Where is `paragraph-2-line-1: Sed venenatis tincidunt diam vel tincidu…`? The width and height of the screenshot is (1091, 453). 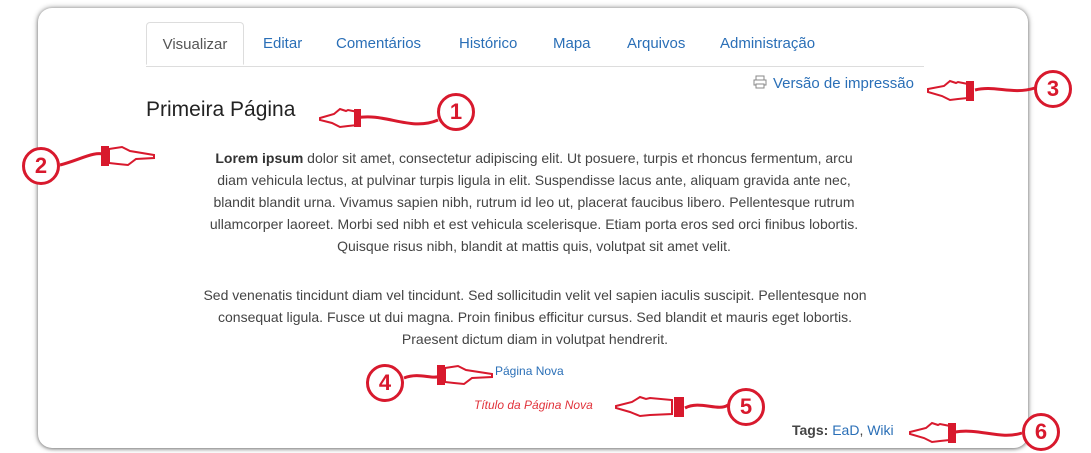
paragraph-2-line-1: Sed venenatis tincidunt diam vel tincidu… is located at coordinates (535, 295).